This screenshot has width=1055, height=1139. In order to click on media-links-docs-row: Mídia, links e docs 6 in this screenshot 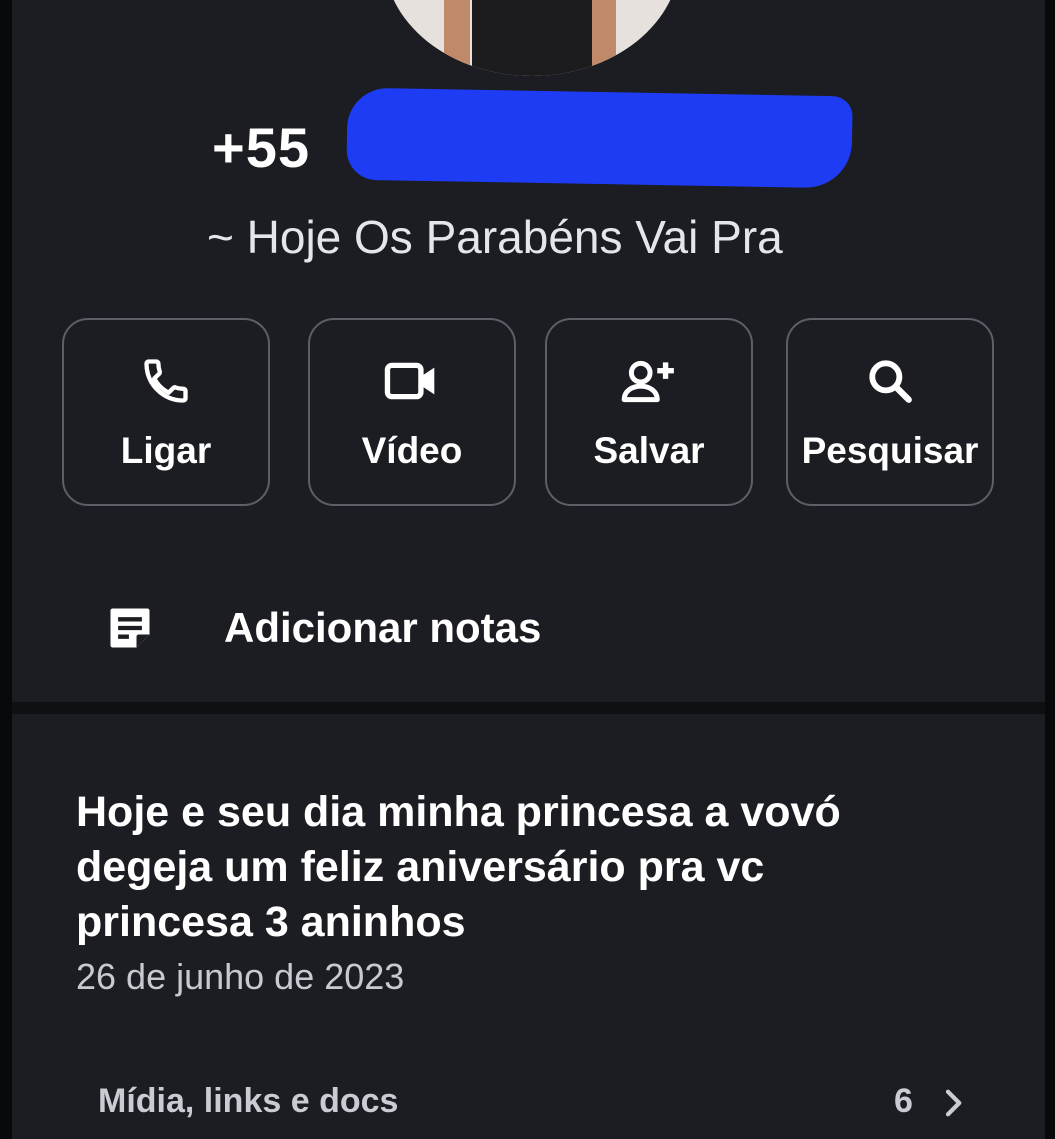, I will do `click(538, 1107)`.